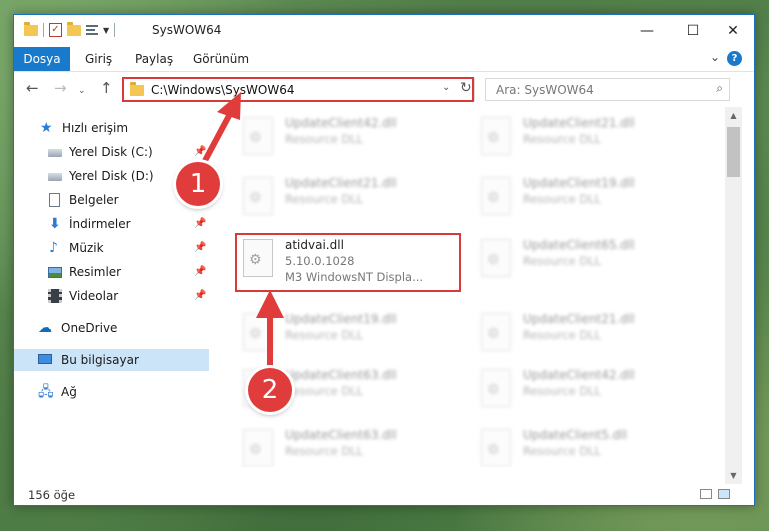 This screenshot has height=531, width=769. I want to click on annotation-arrows, so click(240, 232).